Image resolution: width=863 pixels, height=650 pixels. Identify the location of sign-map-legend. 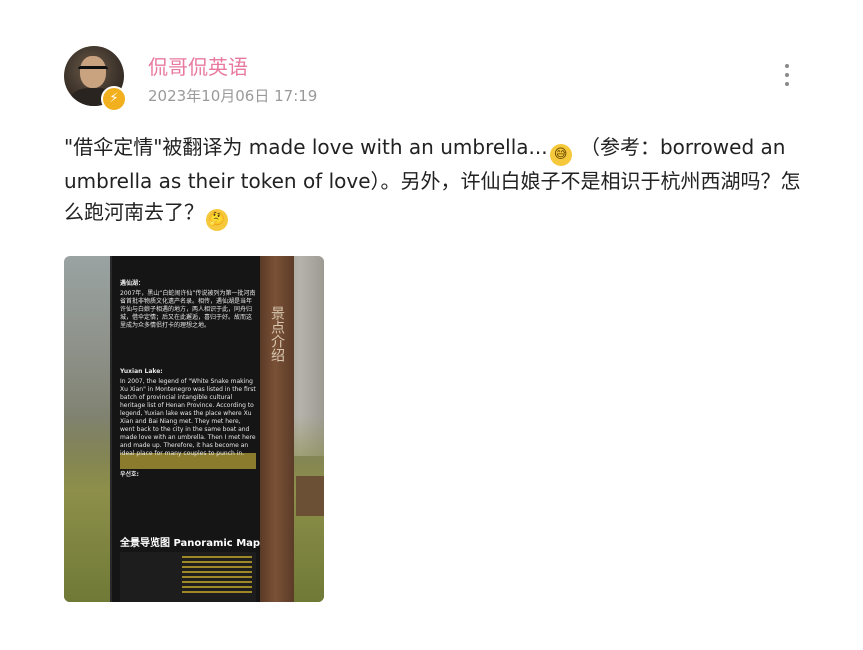
(217, 576).